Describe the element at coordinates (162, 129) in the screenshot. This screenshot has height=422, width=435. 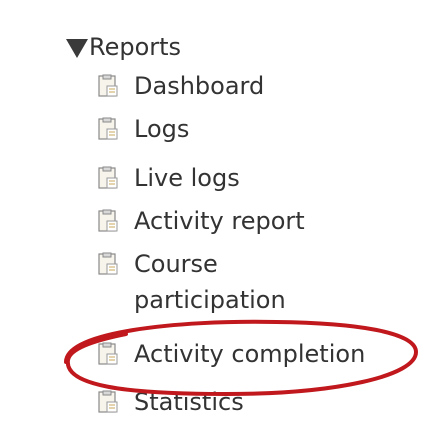
I see `report-item-label: Logs` at that location.